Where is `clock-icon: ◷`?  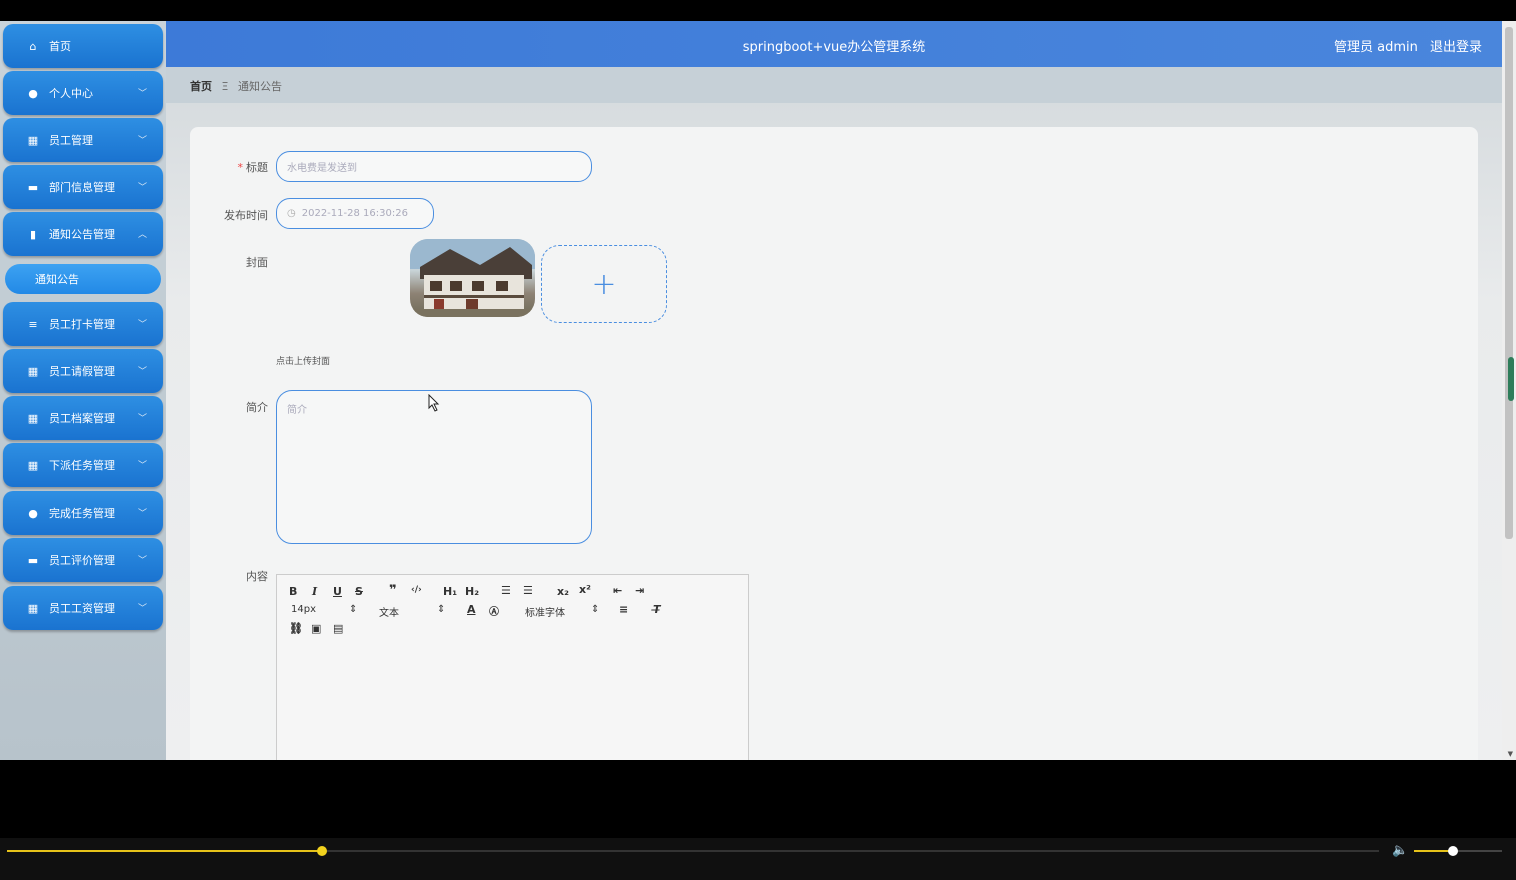
clock-icon: ◷ is located at coordinates (291, 213).